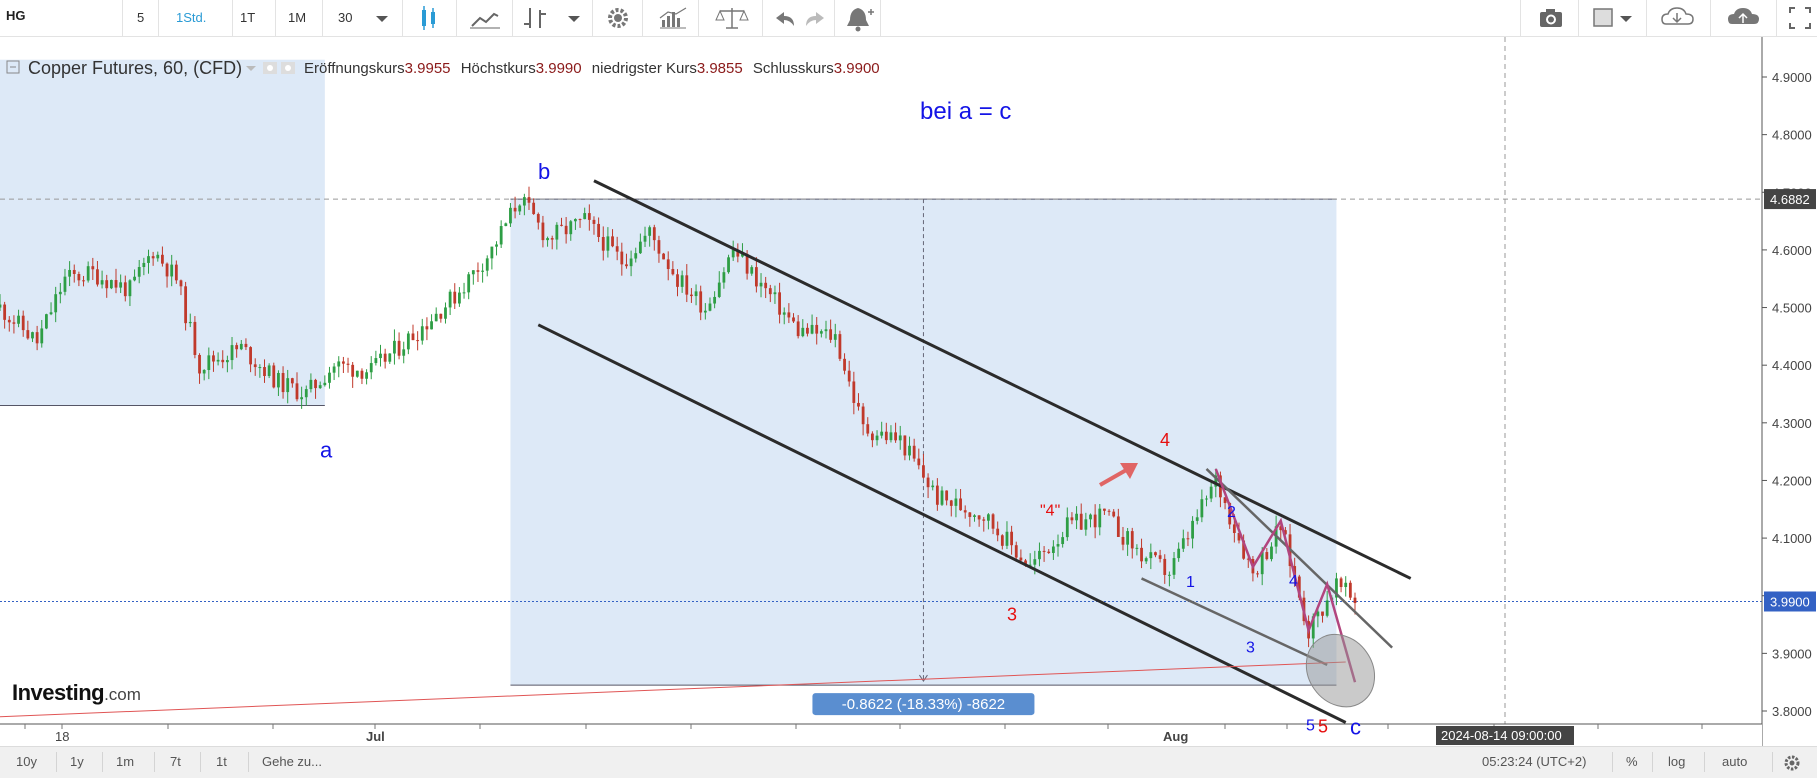 The width and height of the screenshot is (1817, 778). What do you see at coordinates (191, 17) in the screenshot?
I see `interval-1h-button: 1Std.` at bounding box center [191, 17].